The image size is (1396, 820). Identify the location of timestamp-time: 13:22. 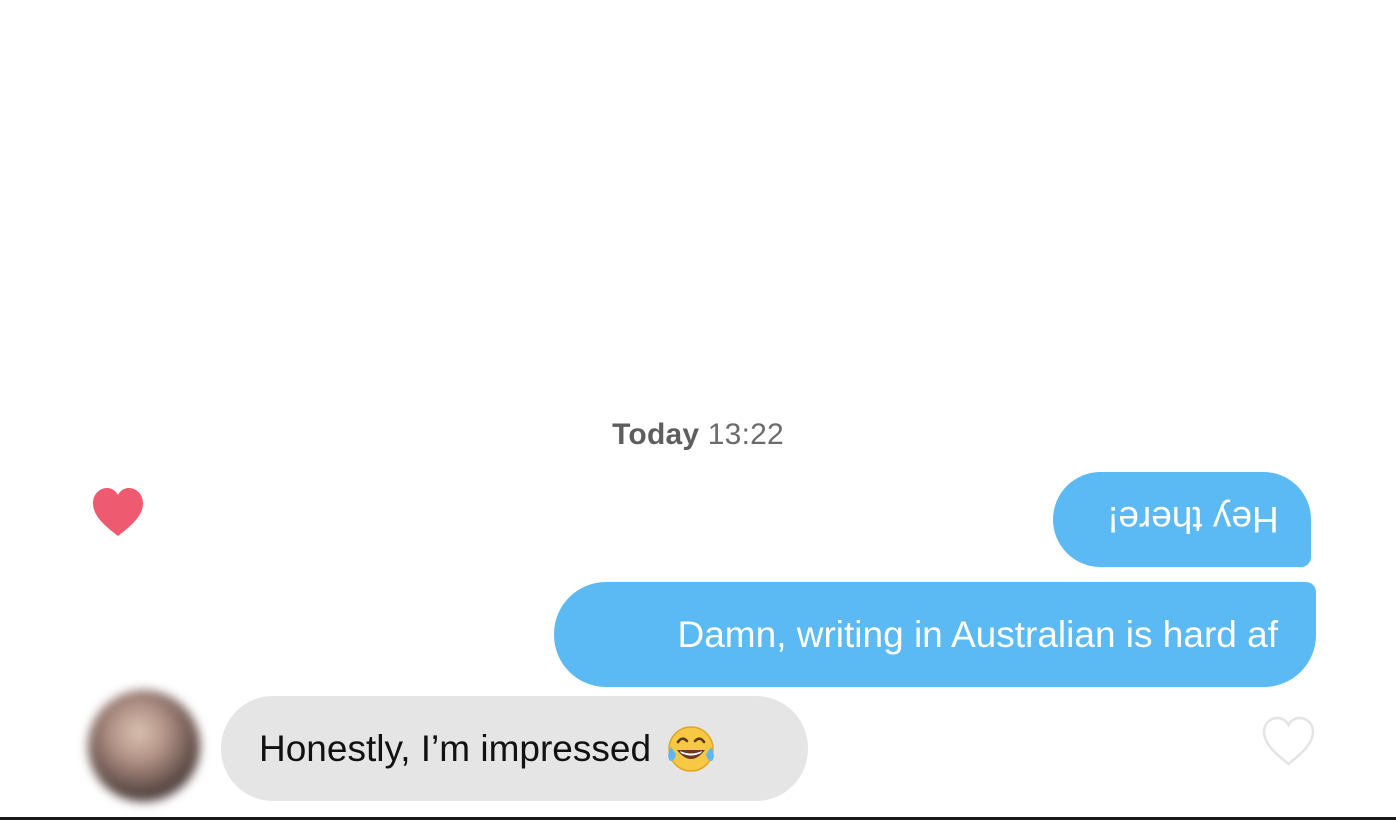
(745, 434).